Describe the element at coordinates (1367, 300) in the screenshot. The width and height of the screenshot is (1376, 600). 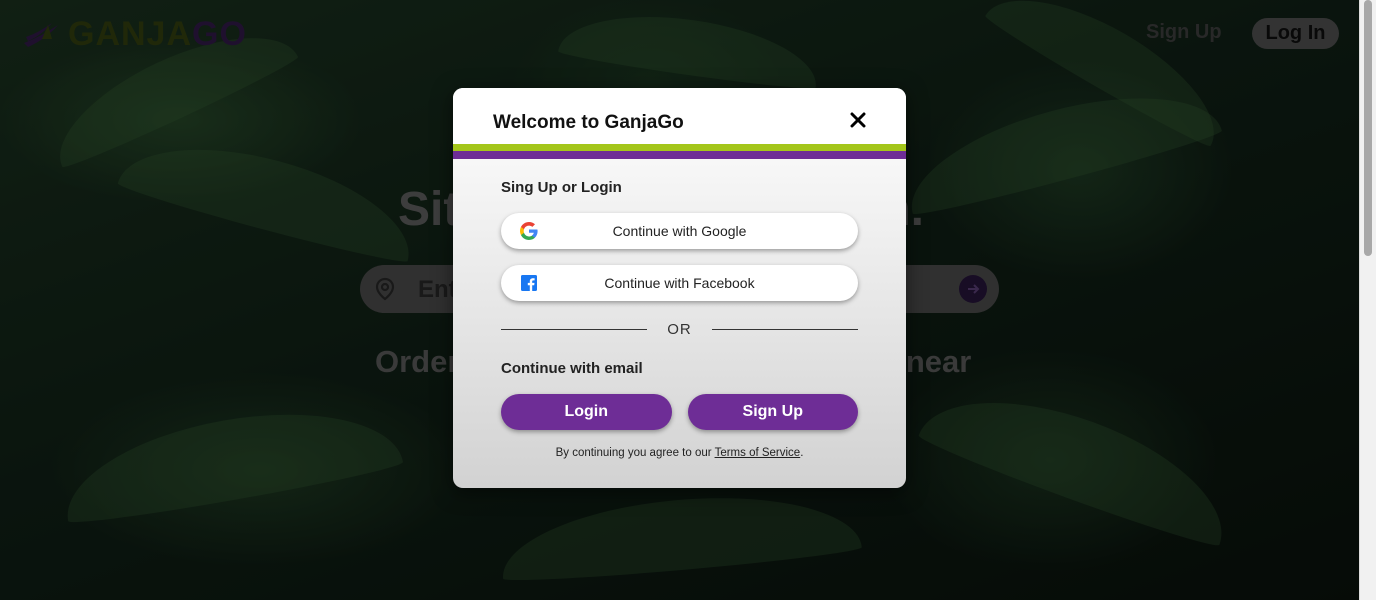
I see `page-scrollbar` at that location.